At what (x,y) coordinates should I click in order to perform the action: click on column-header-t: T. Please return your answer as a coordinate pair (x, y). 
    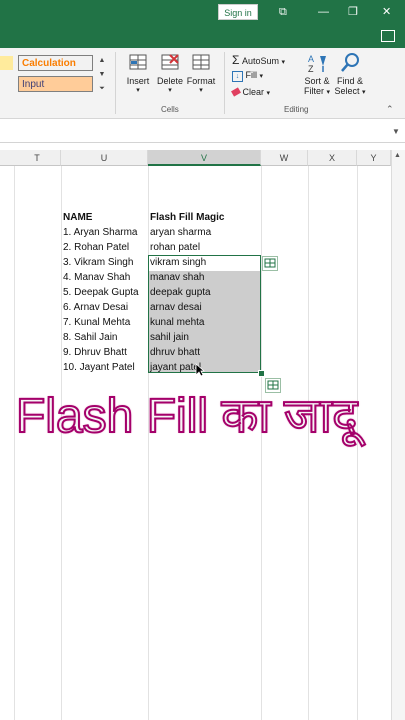
    Looking at the image, I should click on (37, 158).